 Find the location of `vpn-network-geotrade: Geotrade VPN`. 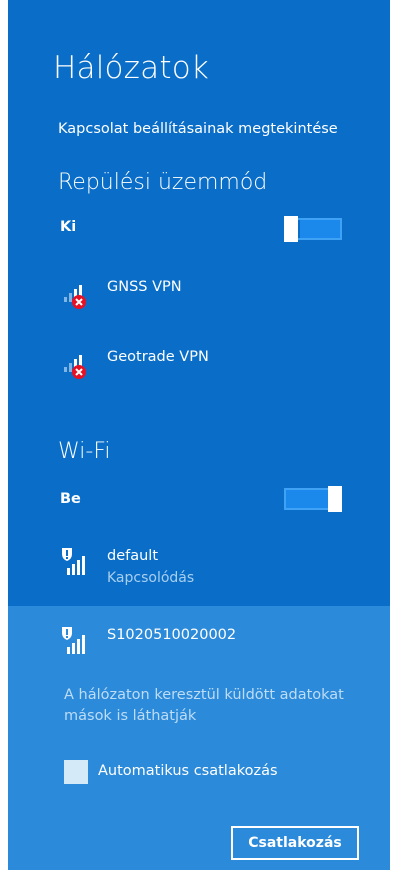

vpn-network-geotrade: Geotrade VPN is located at coordinates (218, 367).